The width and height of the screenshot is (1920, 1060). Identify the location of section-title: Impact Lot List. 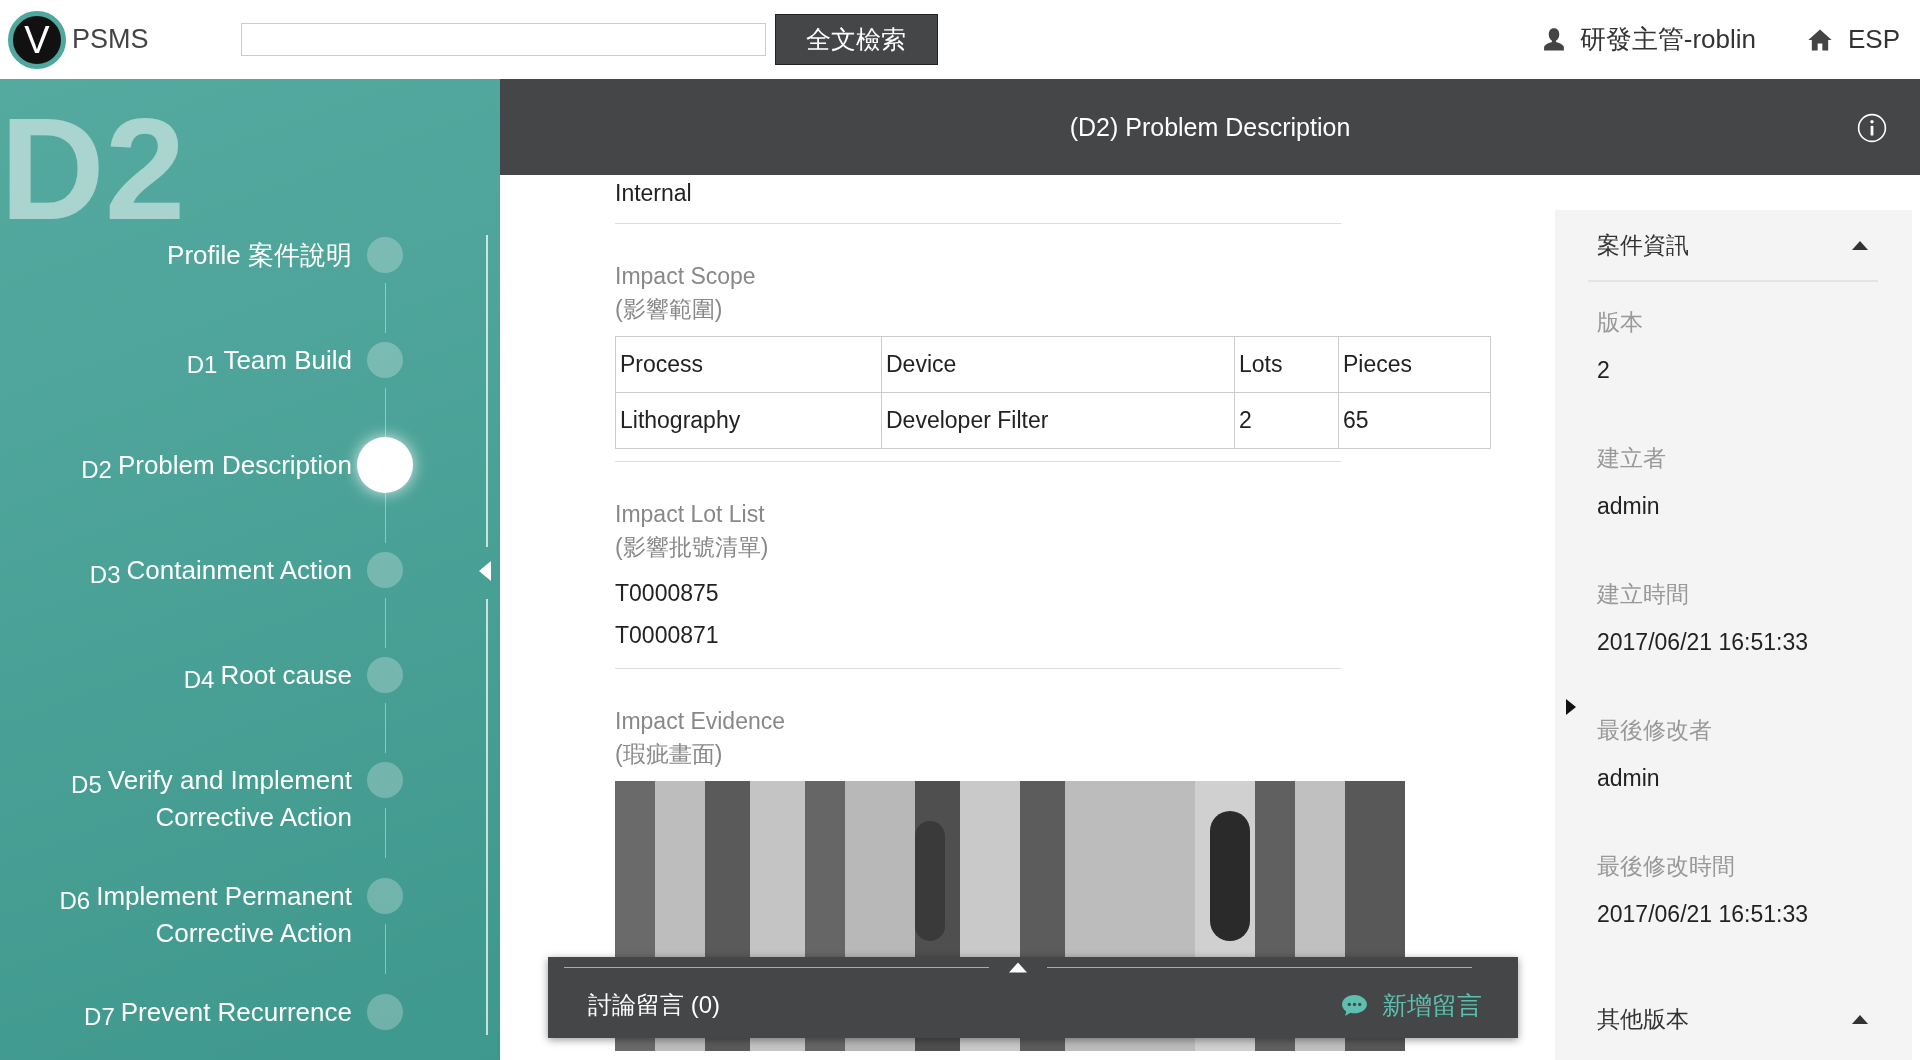
(690, 514).